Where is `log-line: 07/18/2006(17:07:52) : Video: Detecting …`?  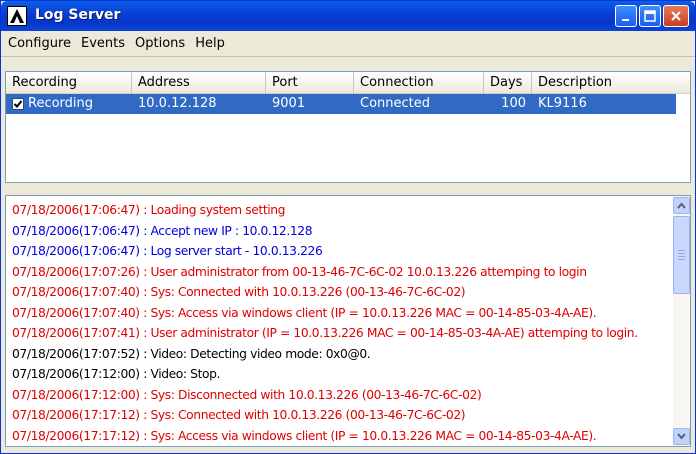 log-line: 07/18/2006(17:07:52) : Video: Detecting … is located at coordinates (191, 353).